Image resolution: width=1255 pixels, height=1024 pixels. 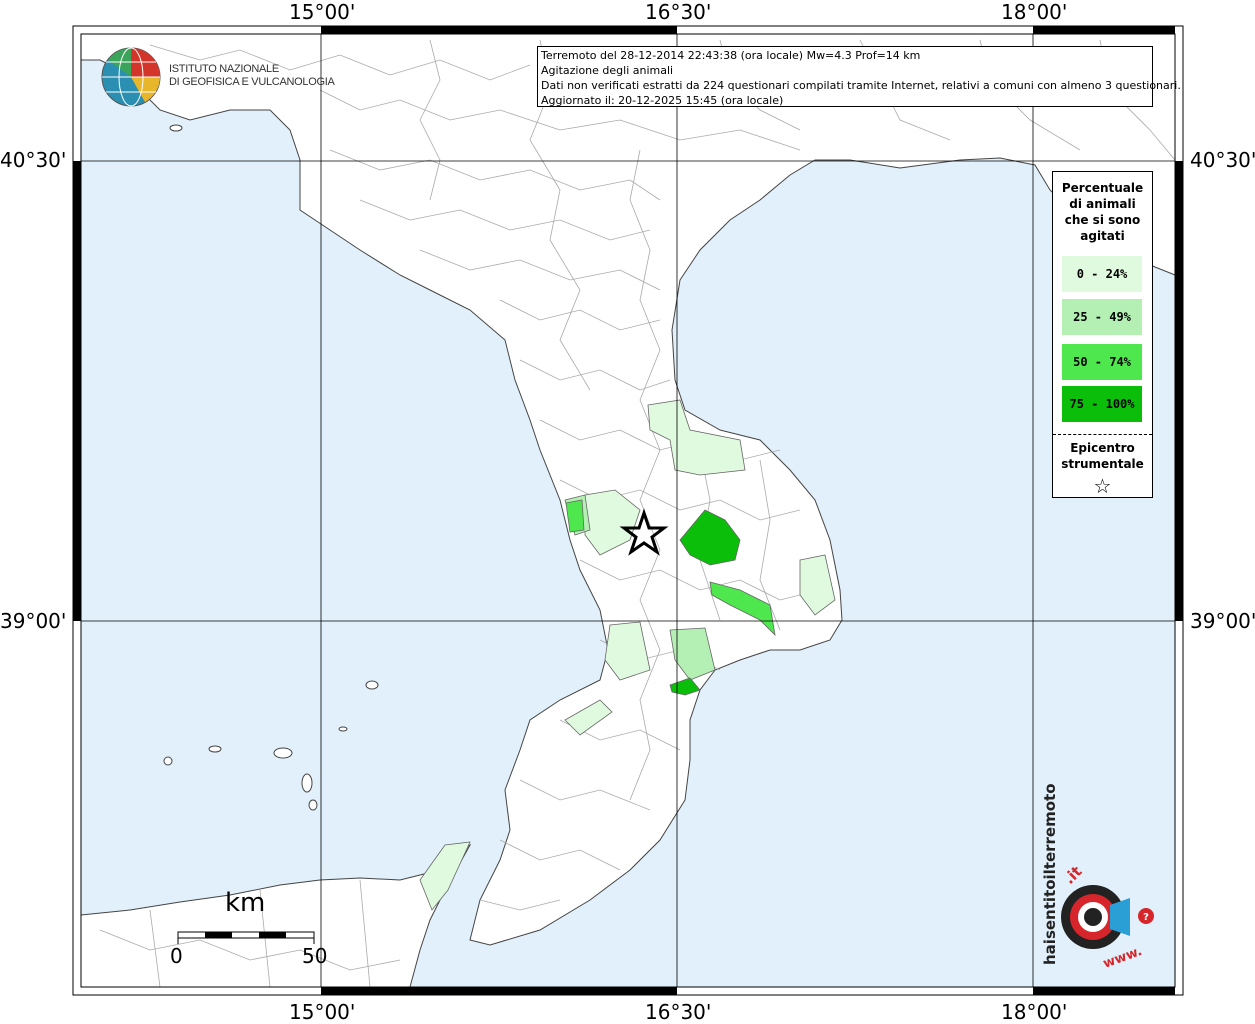 What do you see at coordinates (252, 82) in the screenshot?
I see `ingv-line-2: DI GEOFISICA E VULCANOLOGIA` at bounding box center [252, 82].